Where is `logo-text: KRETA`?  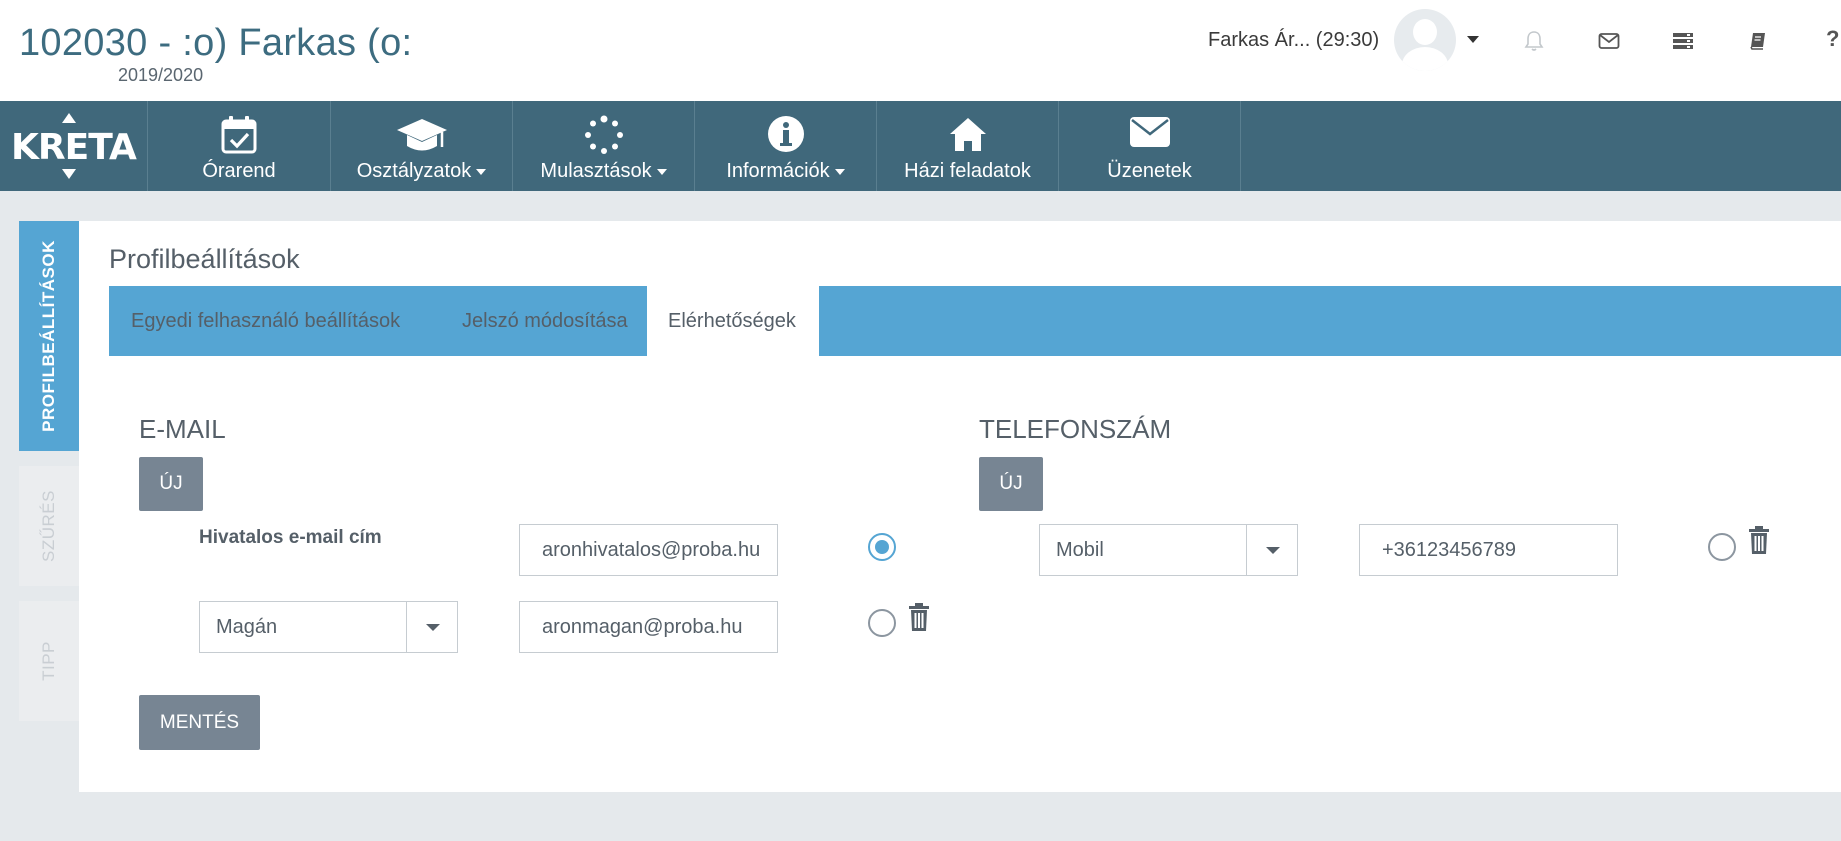
logo-text: KRETA is located at coordinates (74, 147).